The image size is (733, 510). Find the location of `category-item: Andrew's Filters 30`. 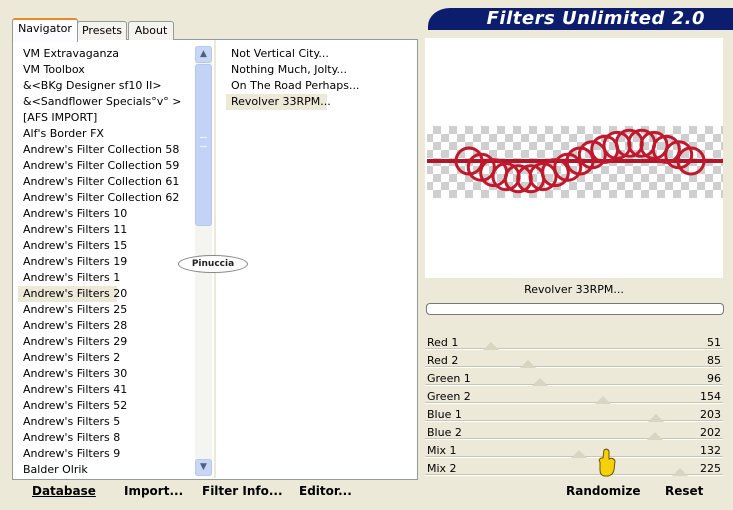

category-item: Andrew's Filters 30 is located at coordinates (106, 374).